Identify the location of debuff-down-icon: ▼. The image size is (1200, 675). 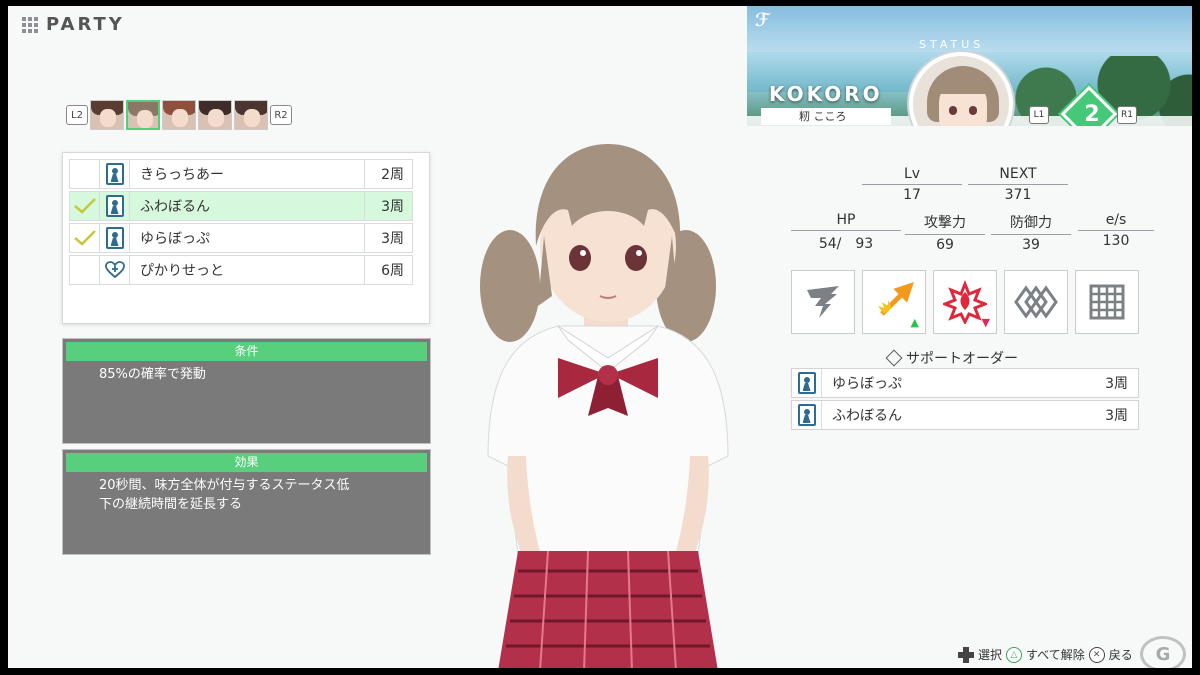
(985, 322).